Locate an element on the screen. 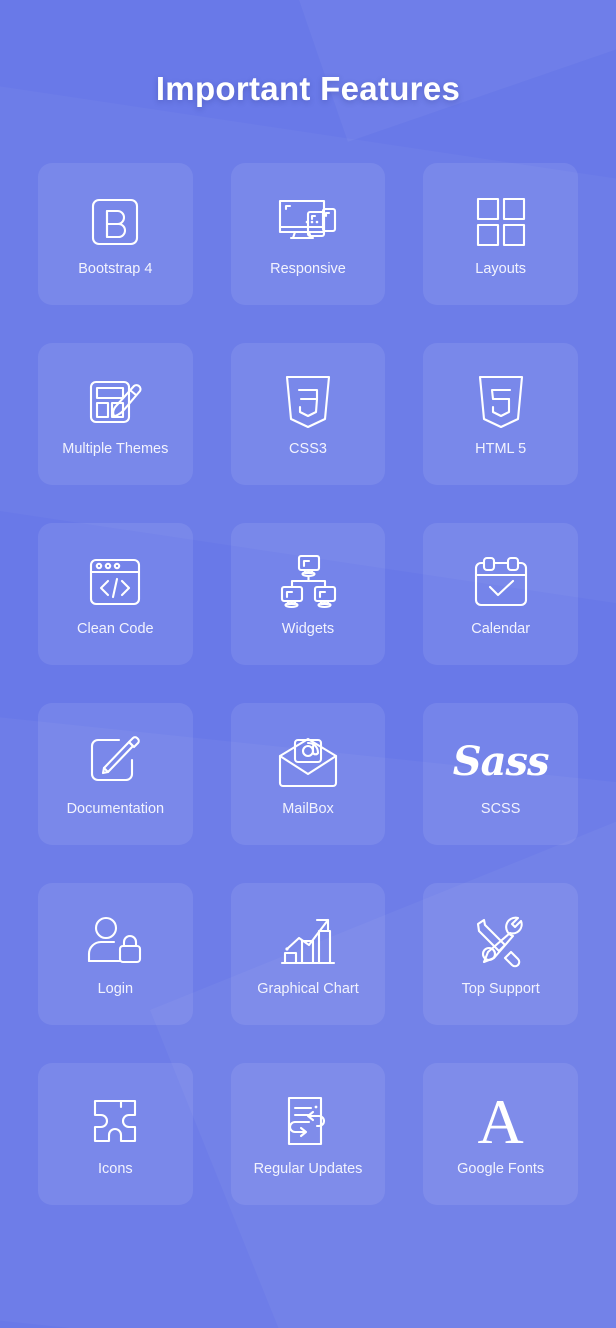  feature-card-google-fonts: A Google Fonts is located at coordinates (500, 1134).